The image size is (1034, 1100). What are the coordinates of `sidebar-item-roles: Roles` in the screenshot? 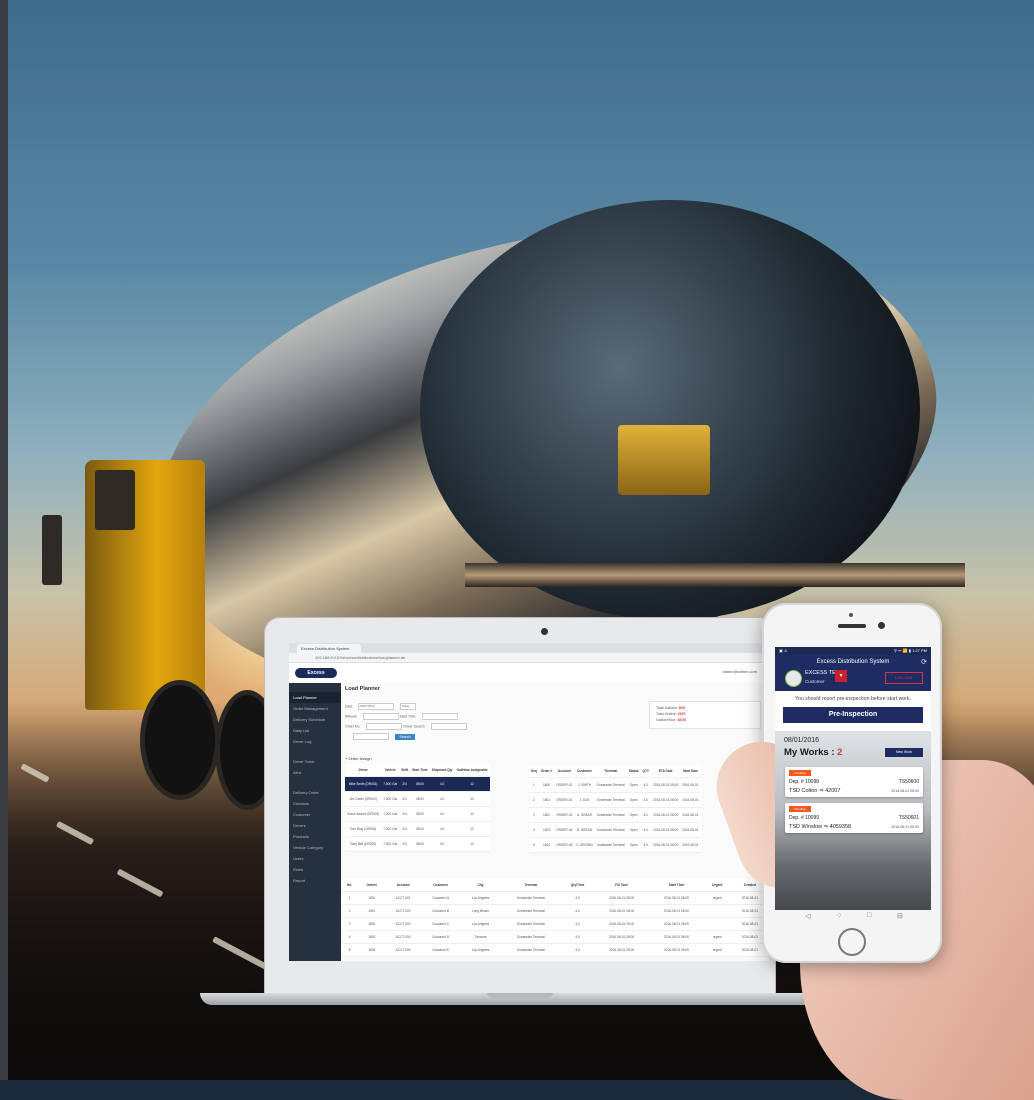 It's located at (315, 869).